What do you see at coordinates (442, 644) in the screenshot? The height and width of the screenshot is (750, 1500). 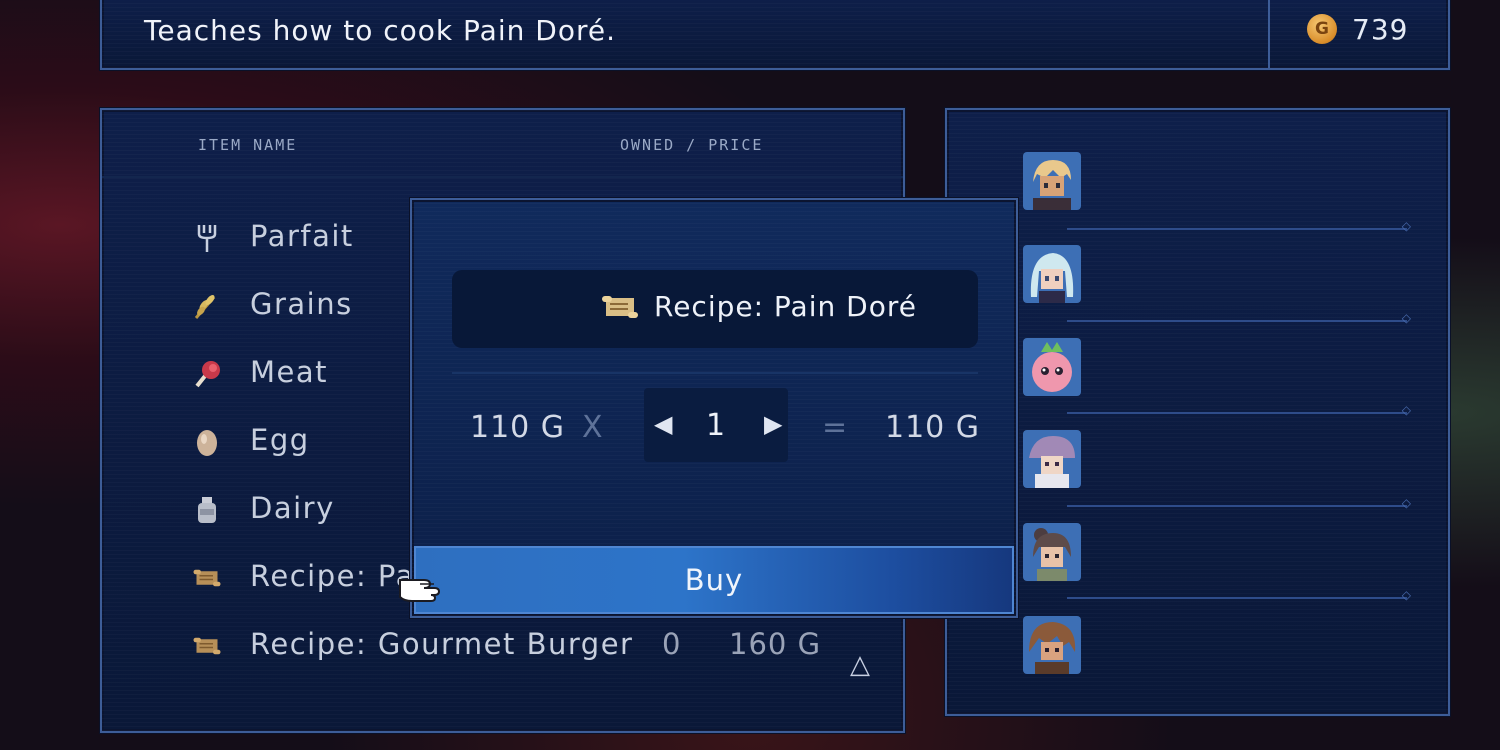 I see `item-name: Recipe: Gourmet Burger` at bounding box center [442, 644].